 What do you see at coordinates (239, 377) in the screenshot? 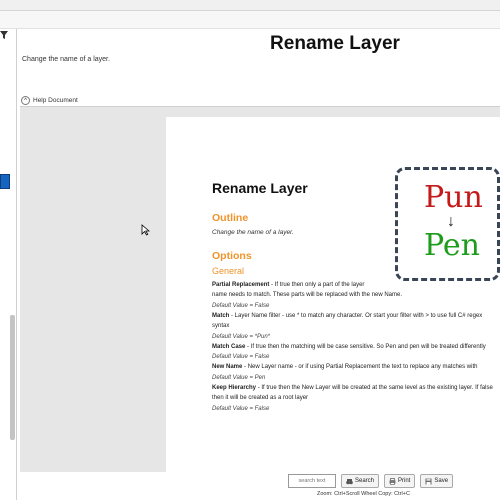
I see `option-default-value: Default Value = Pen` at bounding box center [239, 377].